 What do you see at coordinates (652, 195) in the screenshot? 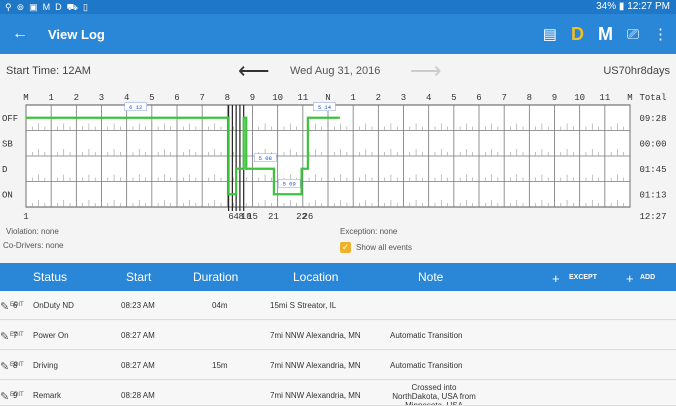
I see `status-row-total: 01:13` at bounding box center [652, 195].